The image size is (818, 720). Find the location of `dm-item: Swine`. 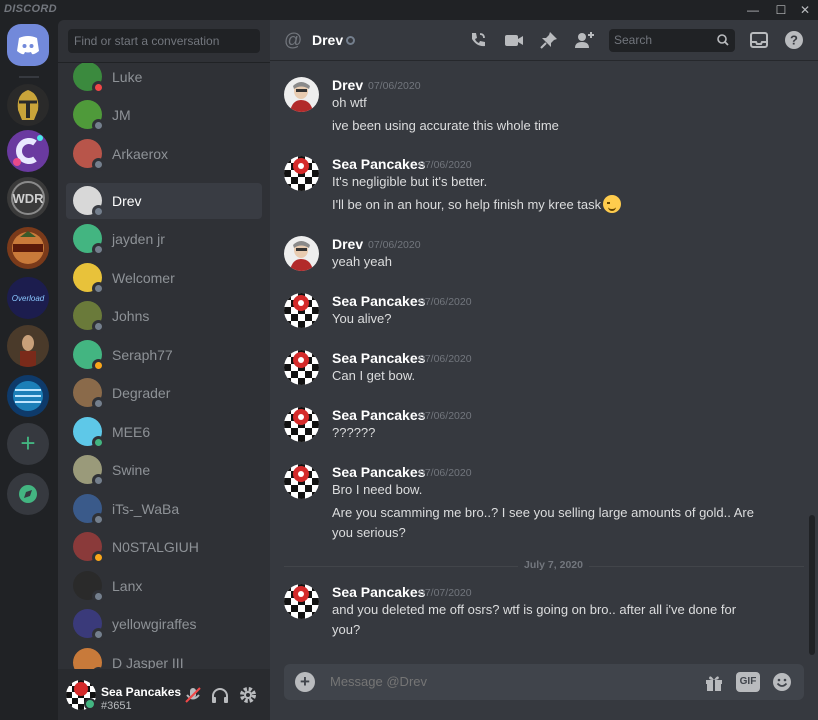

dm-item: Swine is located at coordinates (164, 470).